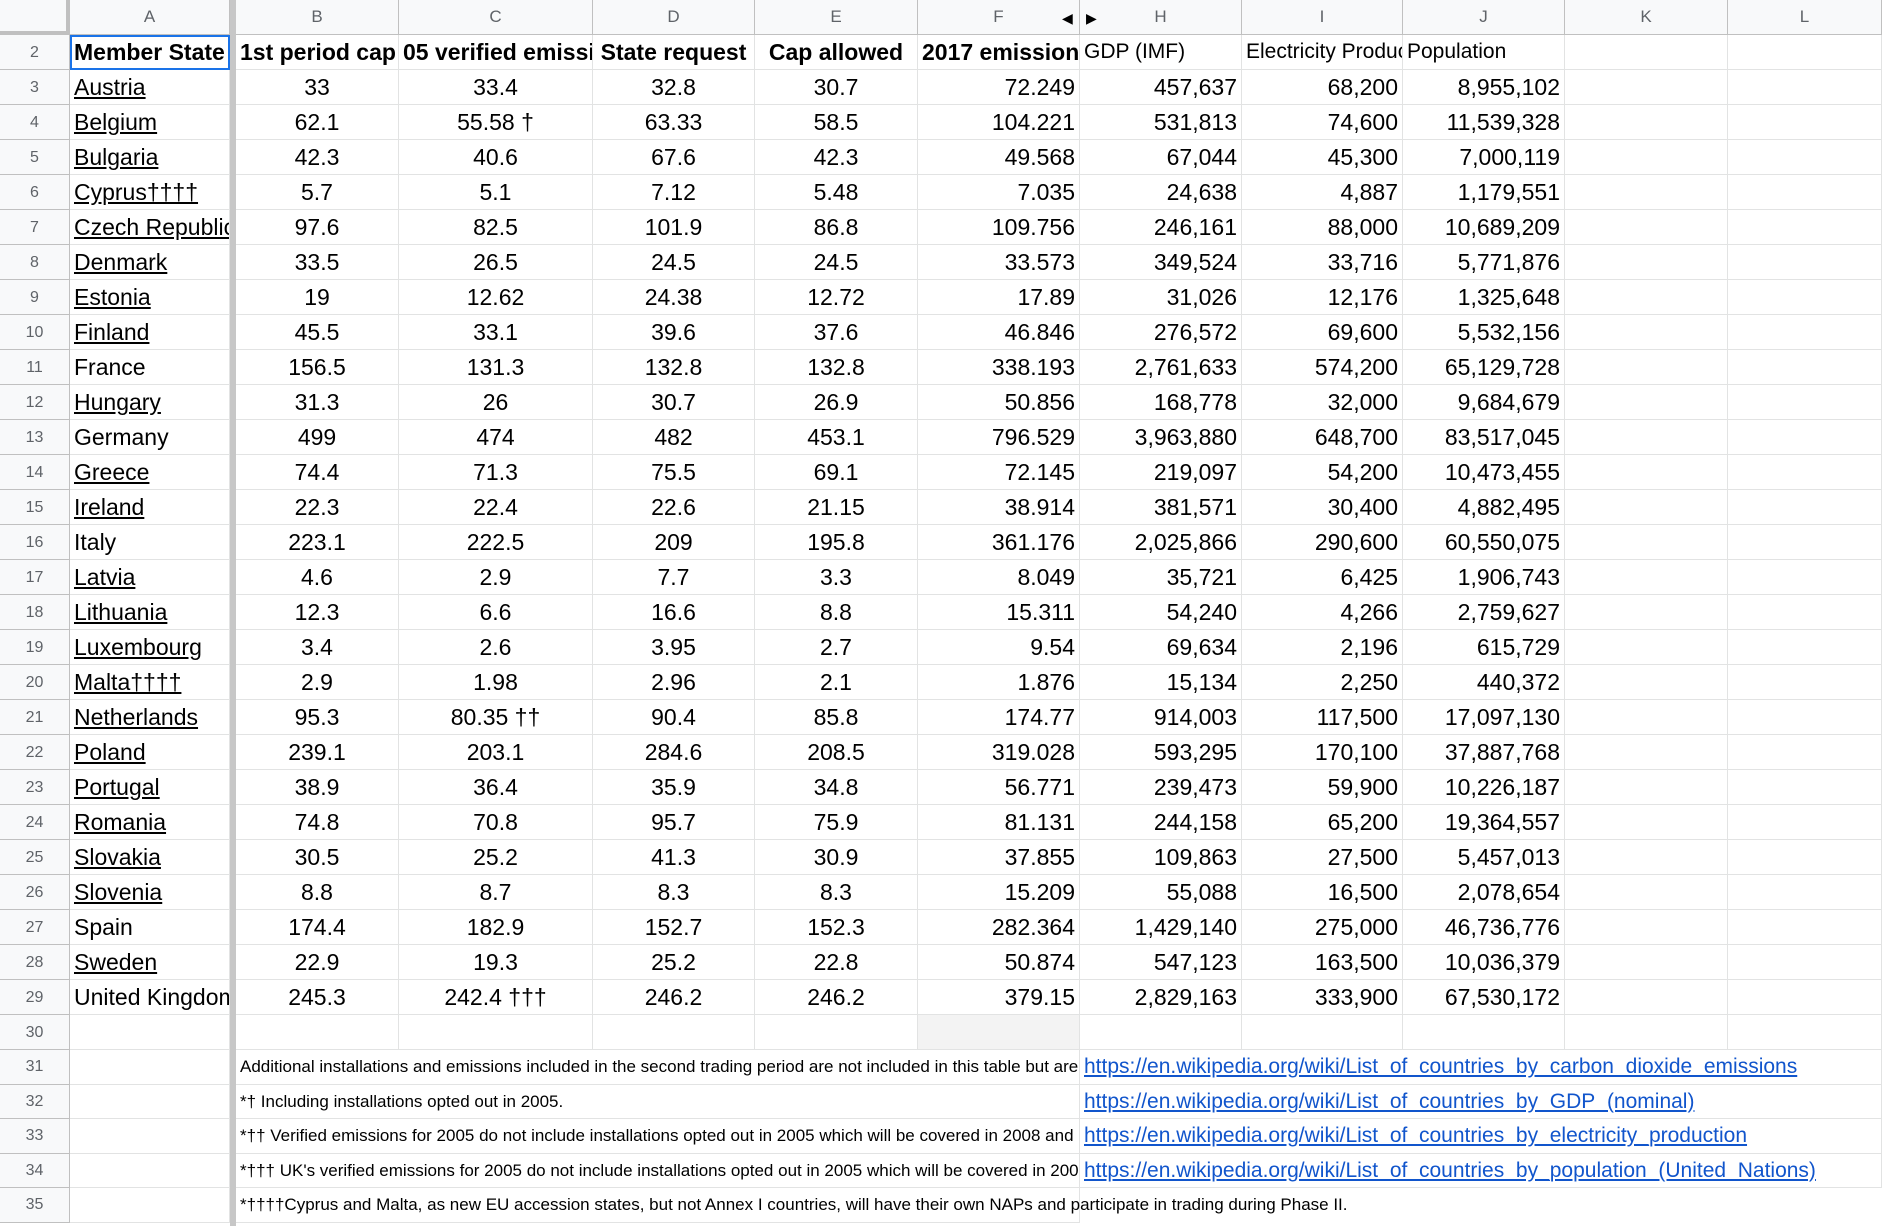 The height and width of the screenshot is (1226, 1882). What do you see at coordinates (674, 157) in the screenshot?
I see `data-cell-d: 67.6` at bounding box center [674, 157].